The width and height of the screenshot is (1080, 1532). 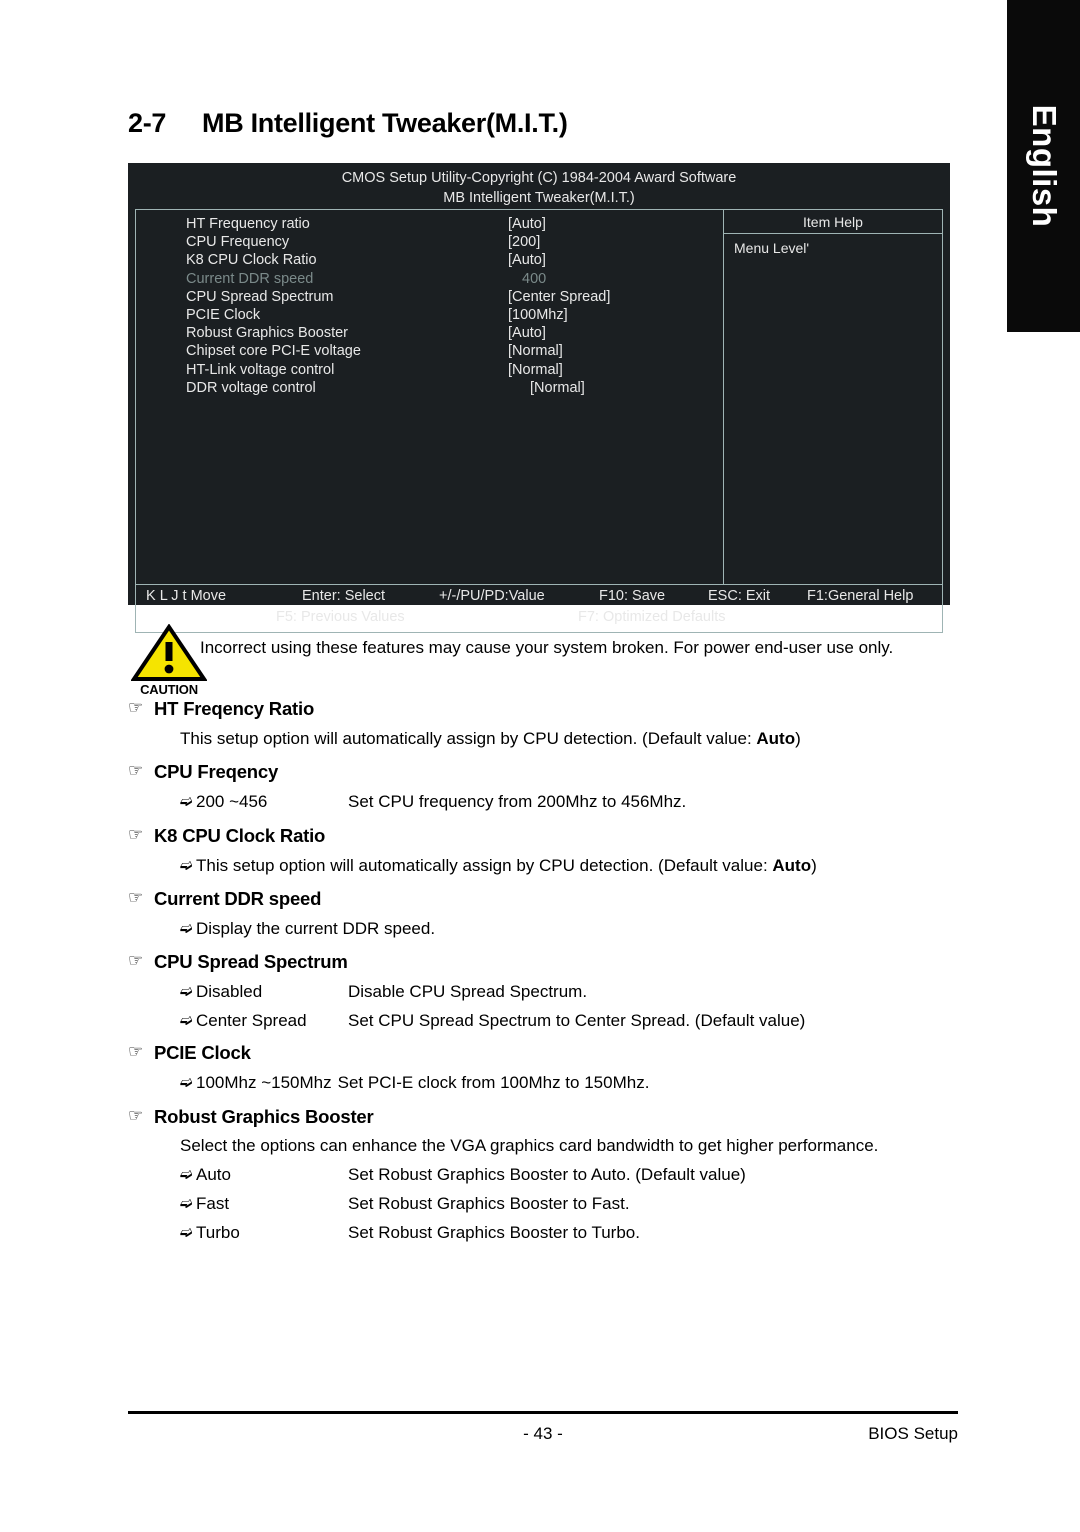 What do you see at coordinates (234, 708) in the screenshot?
I see `section-heading-label: HT Freqency Ratio` at bounding box center [234, 708].